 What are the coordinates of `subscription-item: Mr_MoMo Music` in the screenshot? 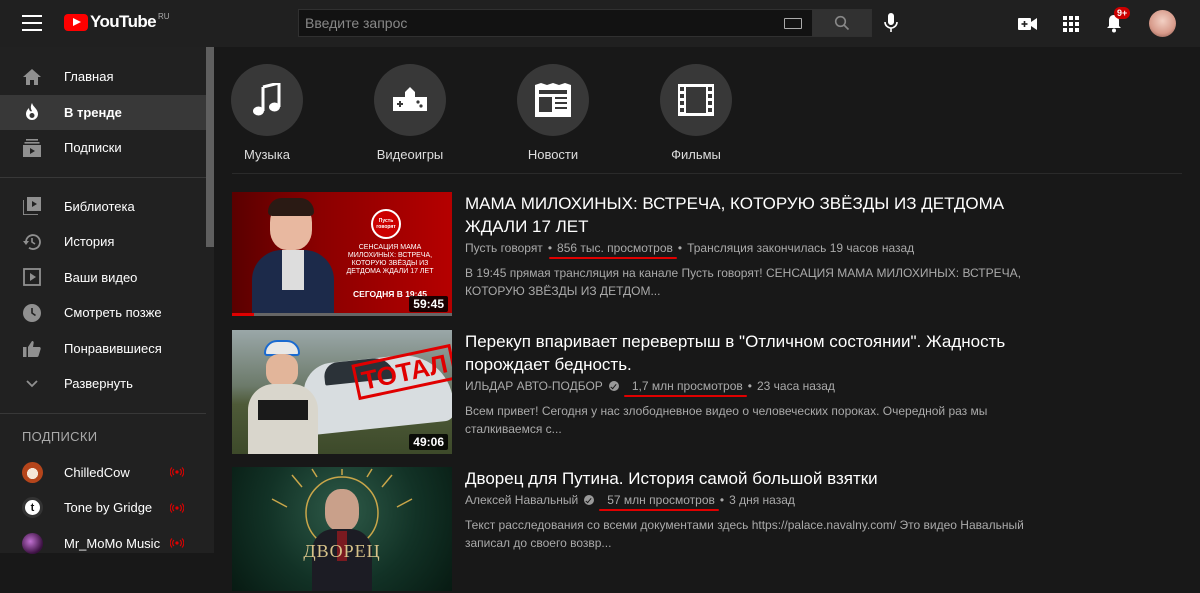 It's located at (103, 544).